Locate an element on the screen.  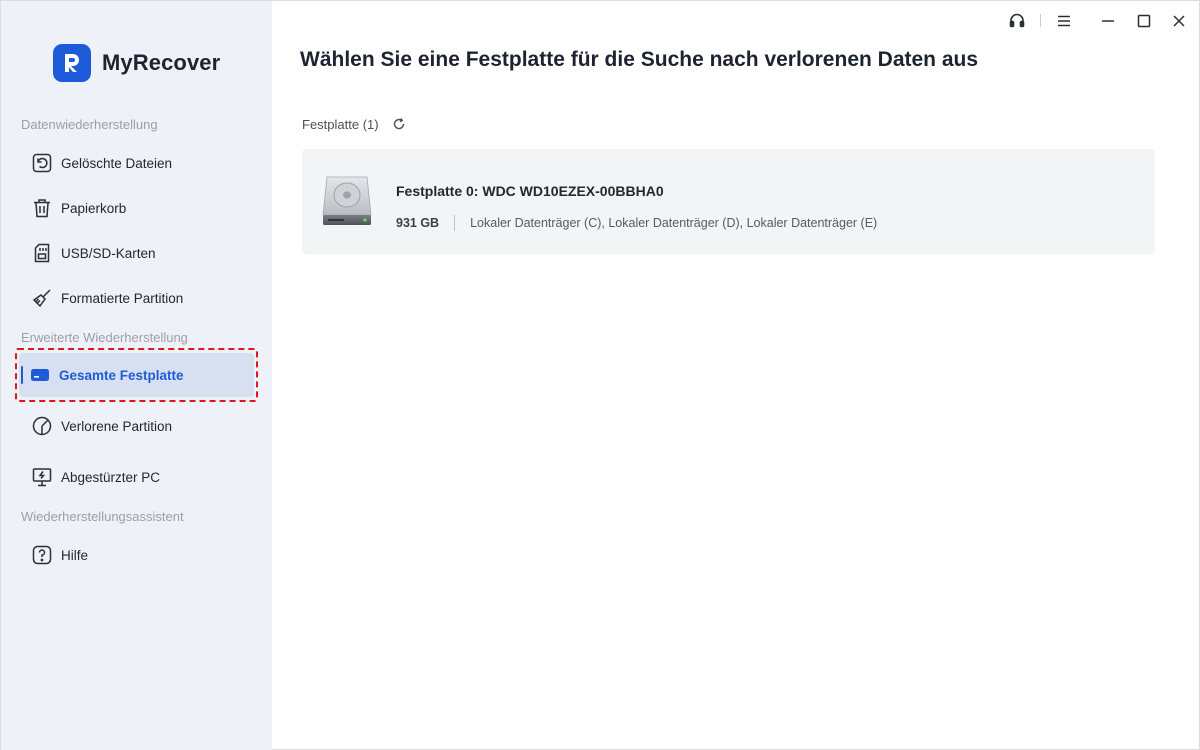
app-logo-icon is located at coordinates (72, 63).